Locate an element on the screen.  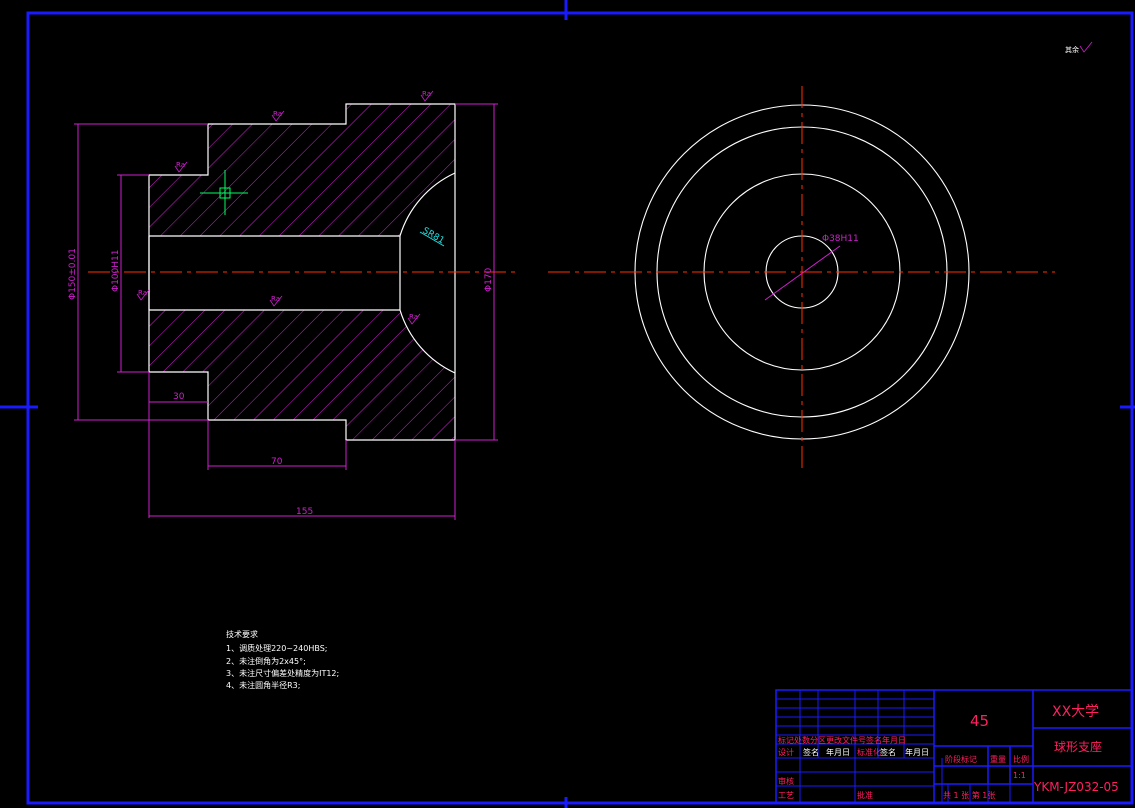
craft-label: 工艺 is located at coordinates (786, 795).